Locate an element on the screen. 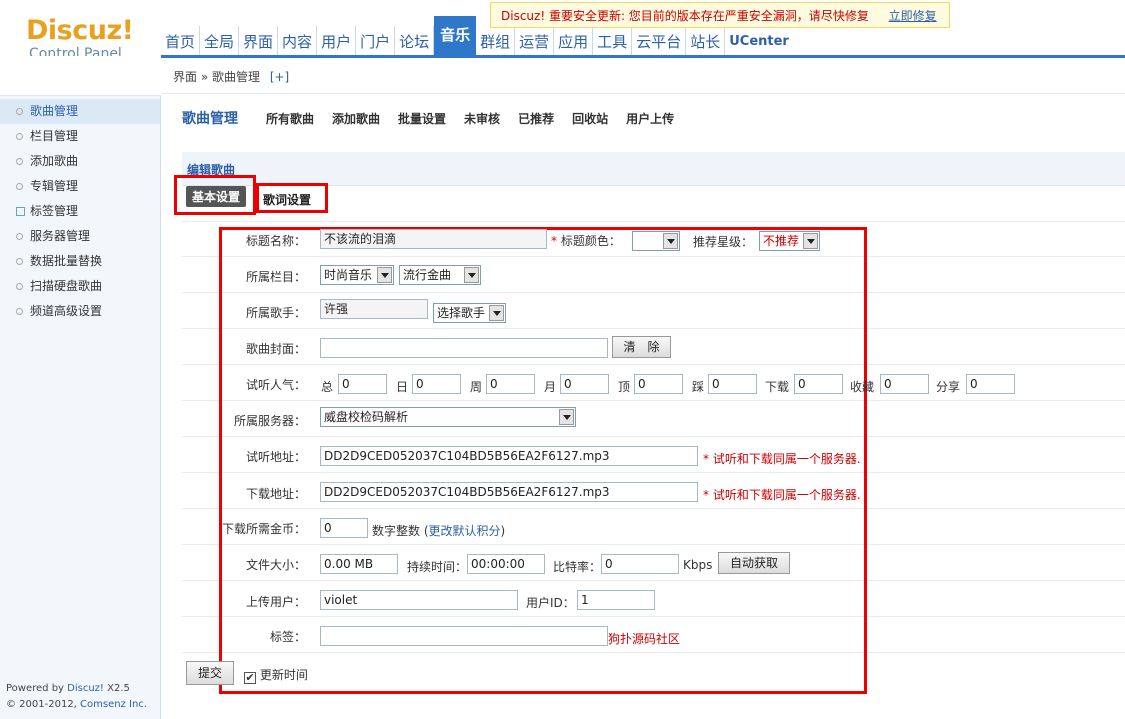 Image resolution: width=1125 pixels, height=719 pixels. pop-week-input: 0 is located at coordinates (510, 384).